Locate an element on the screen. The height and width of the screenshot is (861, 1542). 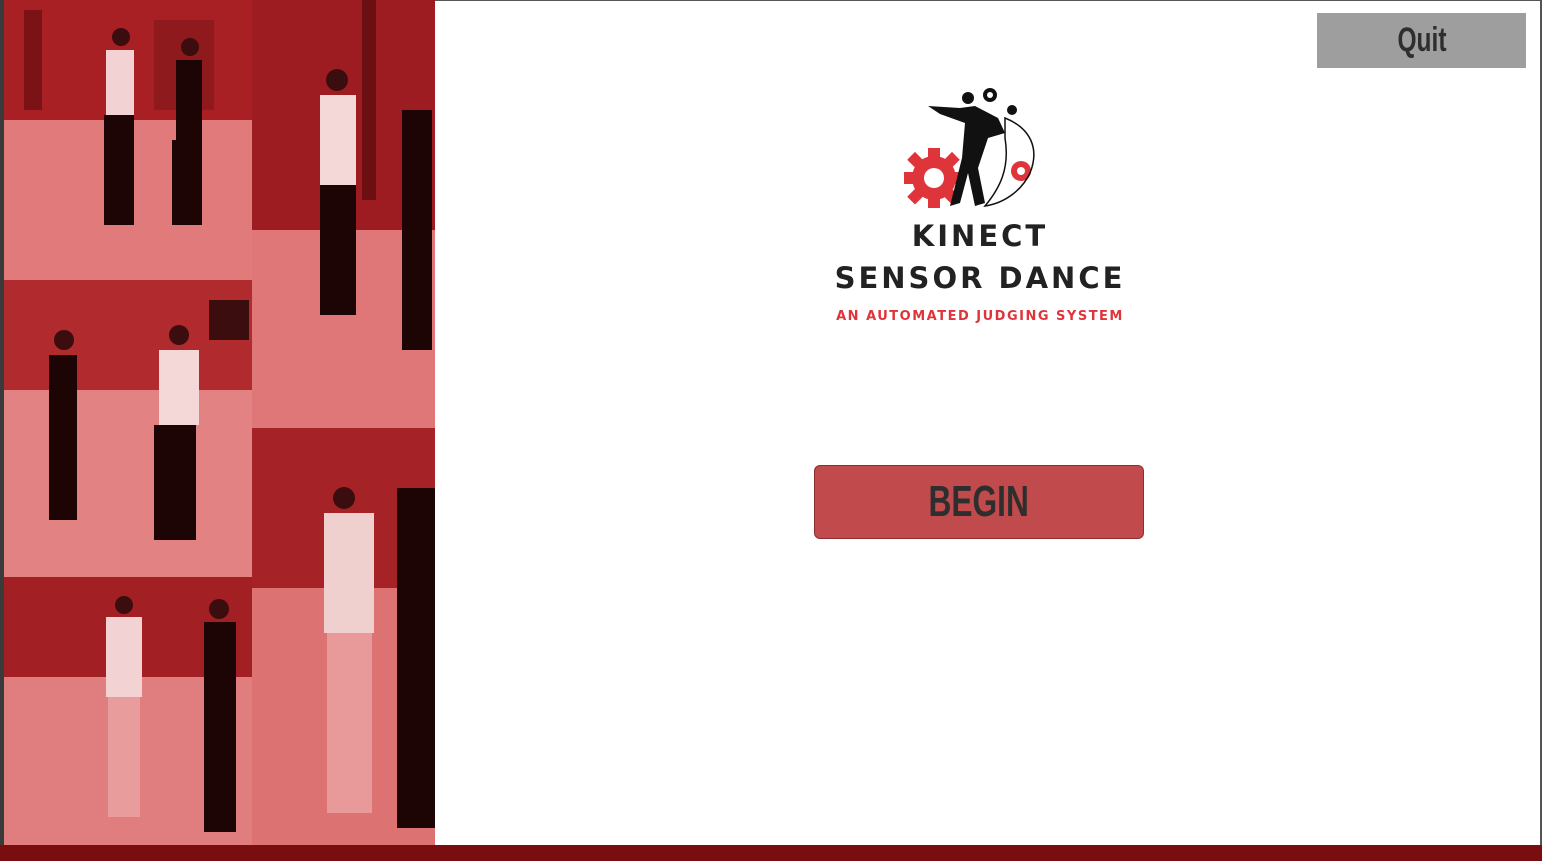
logo-title-line-2: SENSOR DANCE is located at coordinates (980, 278).